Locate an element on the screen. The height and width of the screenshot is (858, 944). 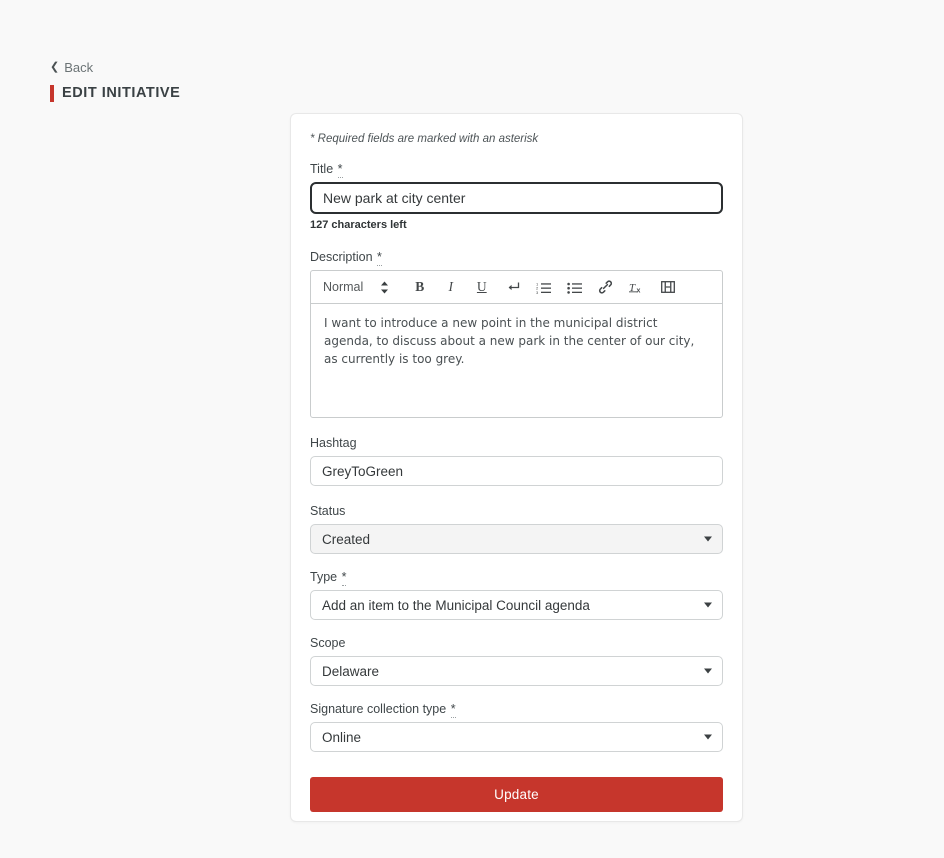
bullet-list-icon is located at coordinates (574, 287).